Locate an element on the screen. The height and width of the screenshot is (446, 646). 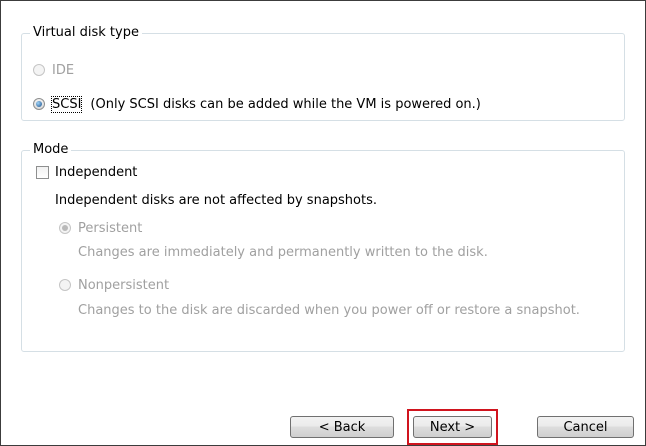
back-button: < Back is located at coordinates (342, 427).